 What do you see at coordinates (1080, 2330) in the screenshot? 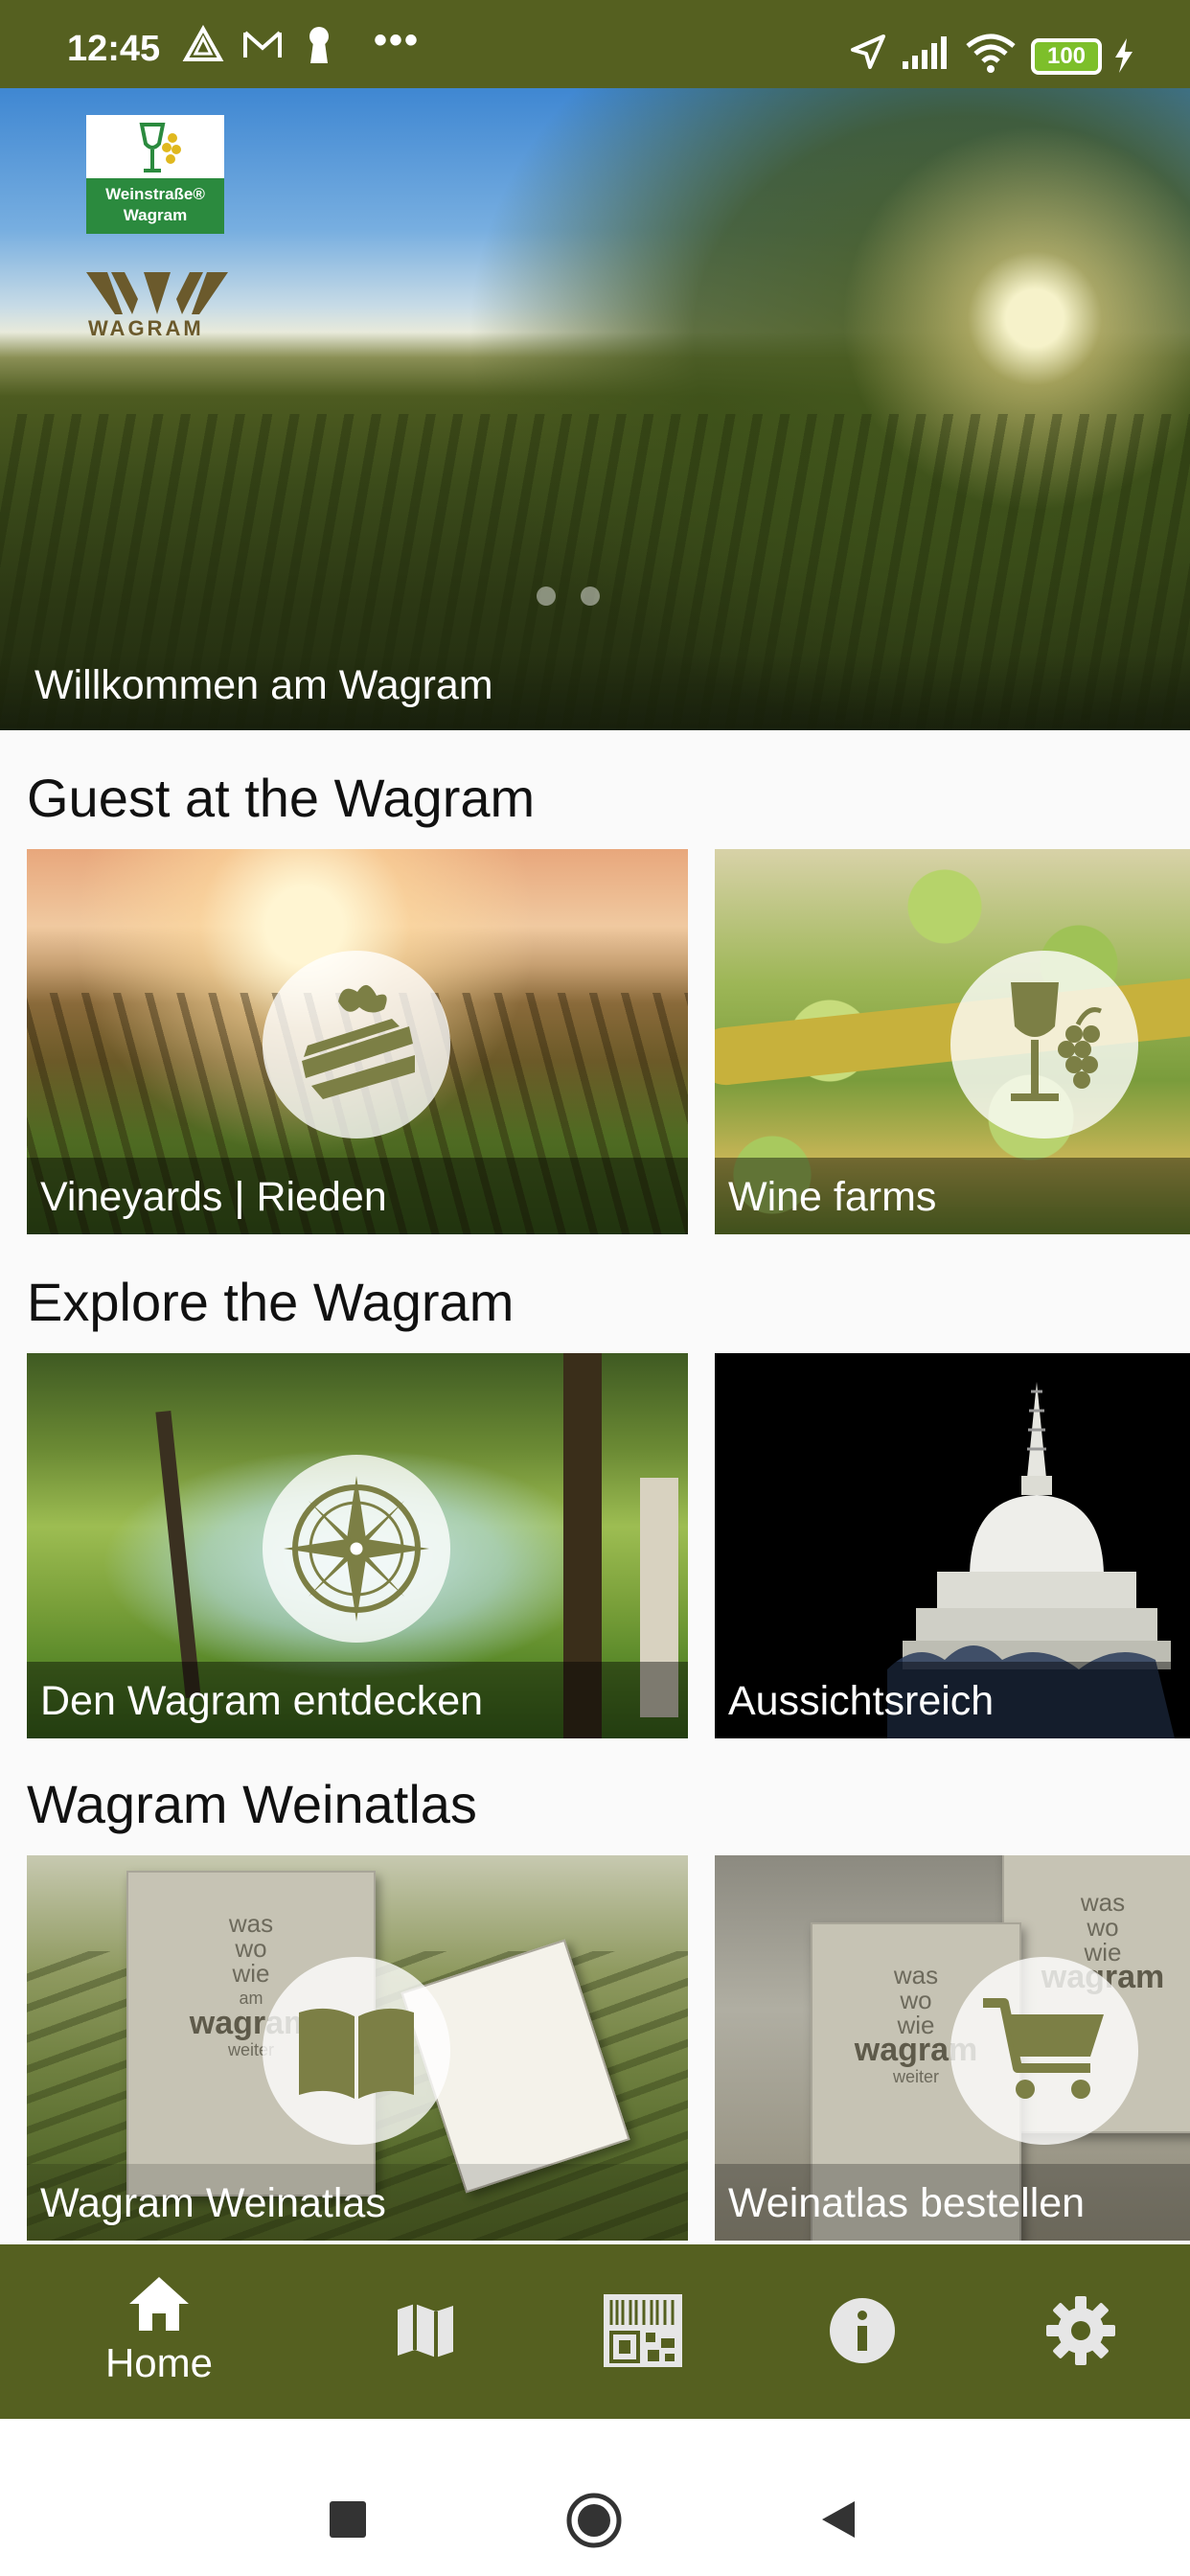
I see `settings-gear-icon` at bounding box center [1080, 2330].